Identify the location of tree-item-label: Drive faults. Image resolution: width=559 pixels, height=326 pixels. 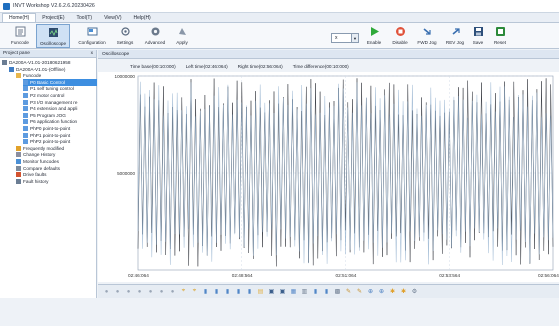
(35, 175).